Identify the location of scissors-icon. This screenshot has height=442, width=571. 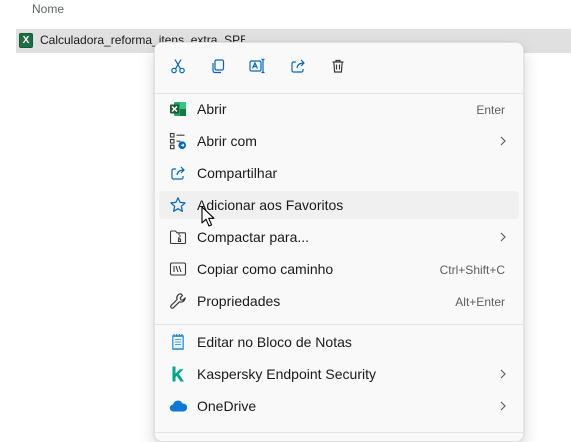
(178, 66).